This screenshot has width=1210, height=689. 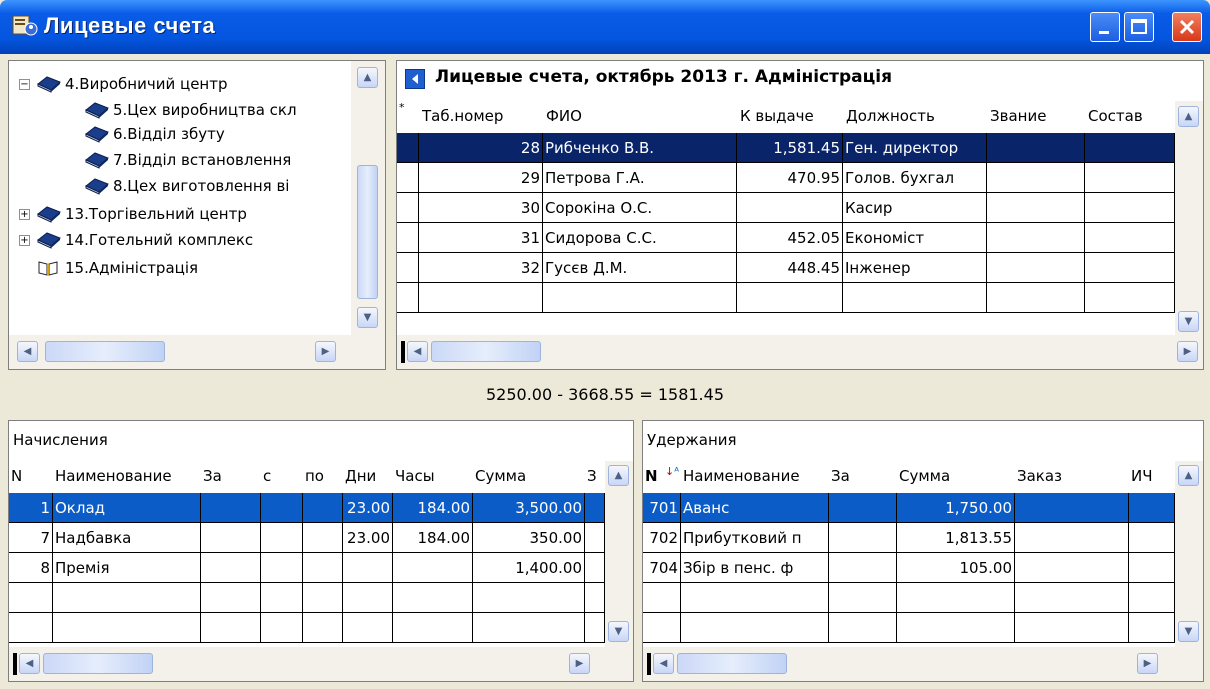 I want to click on scroll-up-button: ▲, so click(x=1188, y=475).